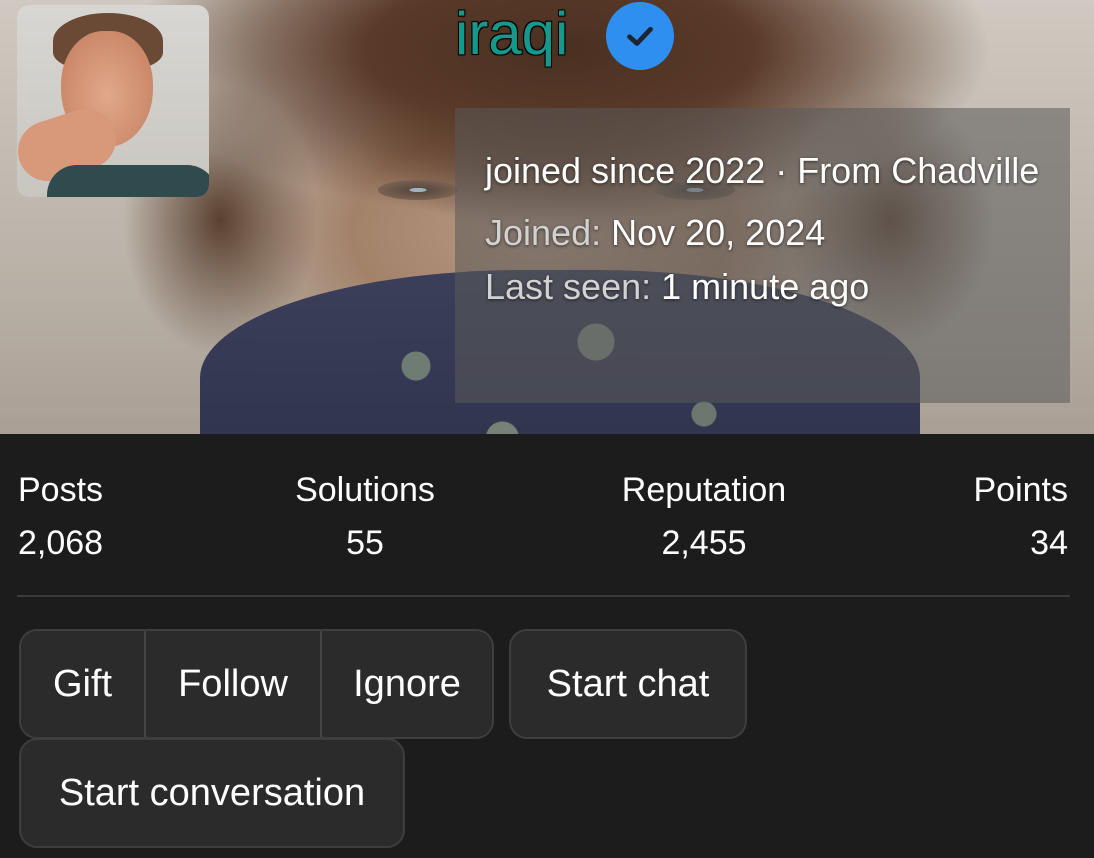 The image size is (1094, 858). Describe the element at coordinates (212, 793) in the screenshot. I see `start-conversation-button: Start conversation` at that location.